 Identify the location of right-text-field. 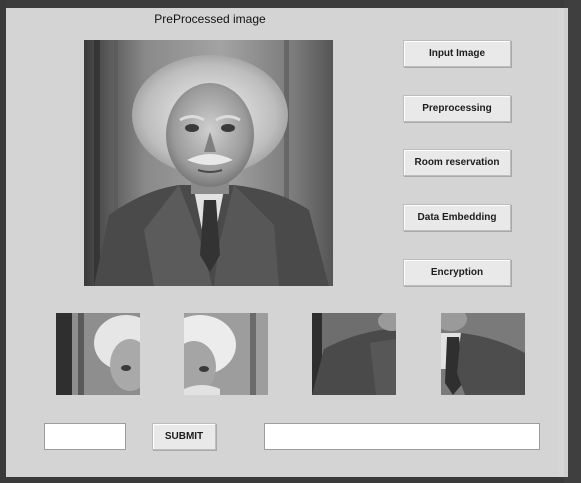
(402, 436).